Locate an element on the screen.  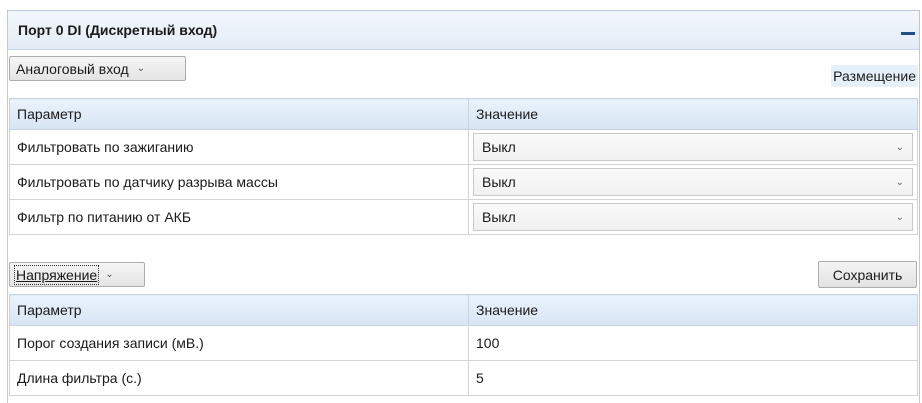
table-row: Фильтровать по зажиганию Выкл ⌄ is located at coordinates (463, 147).